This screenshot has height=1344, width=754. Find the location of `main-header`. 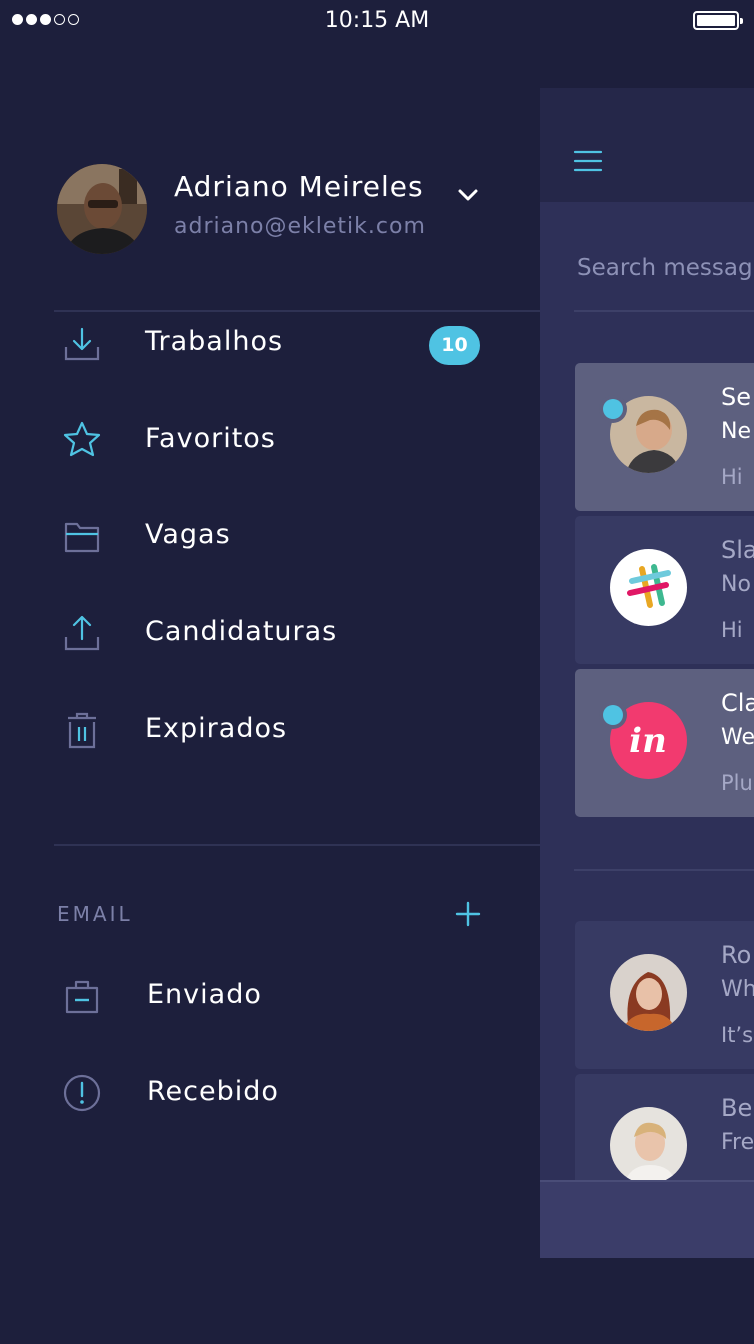

main-header is located at coordinates (647, 145).